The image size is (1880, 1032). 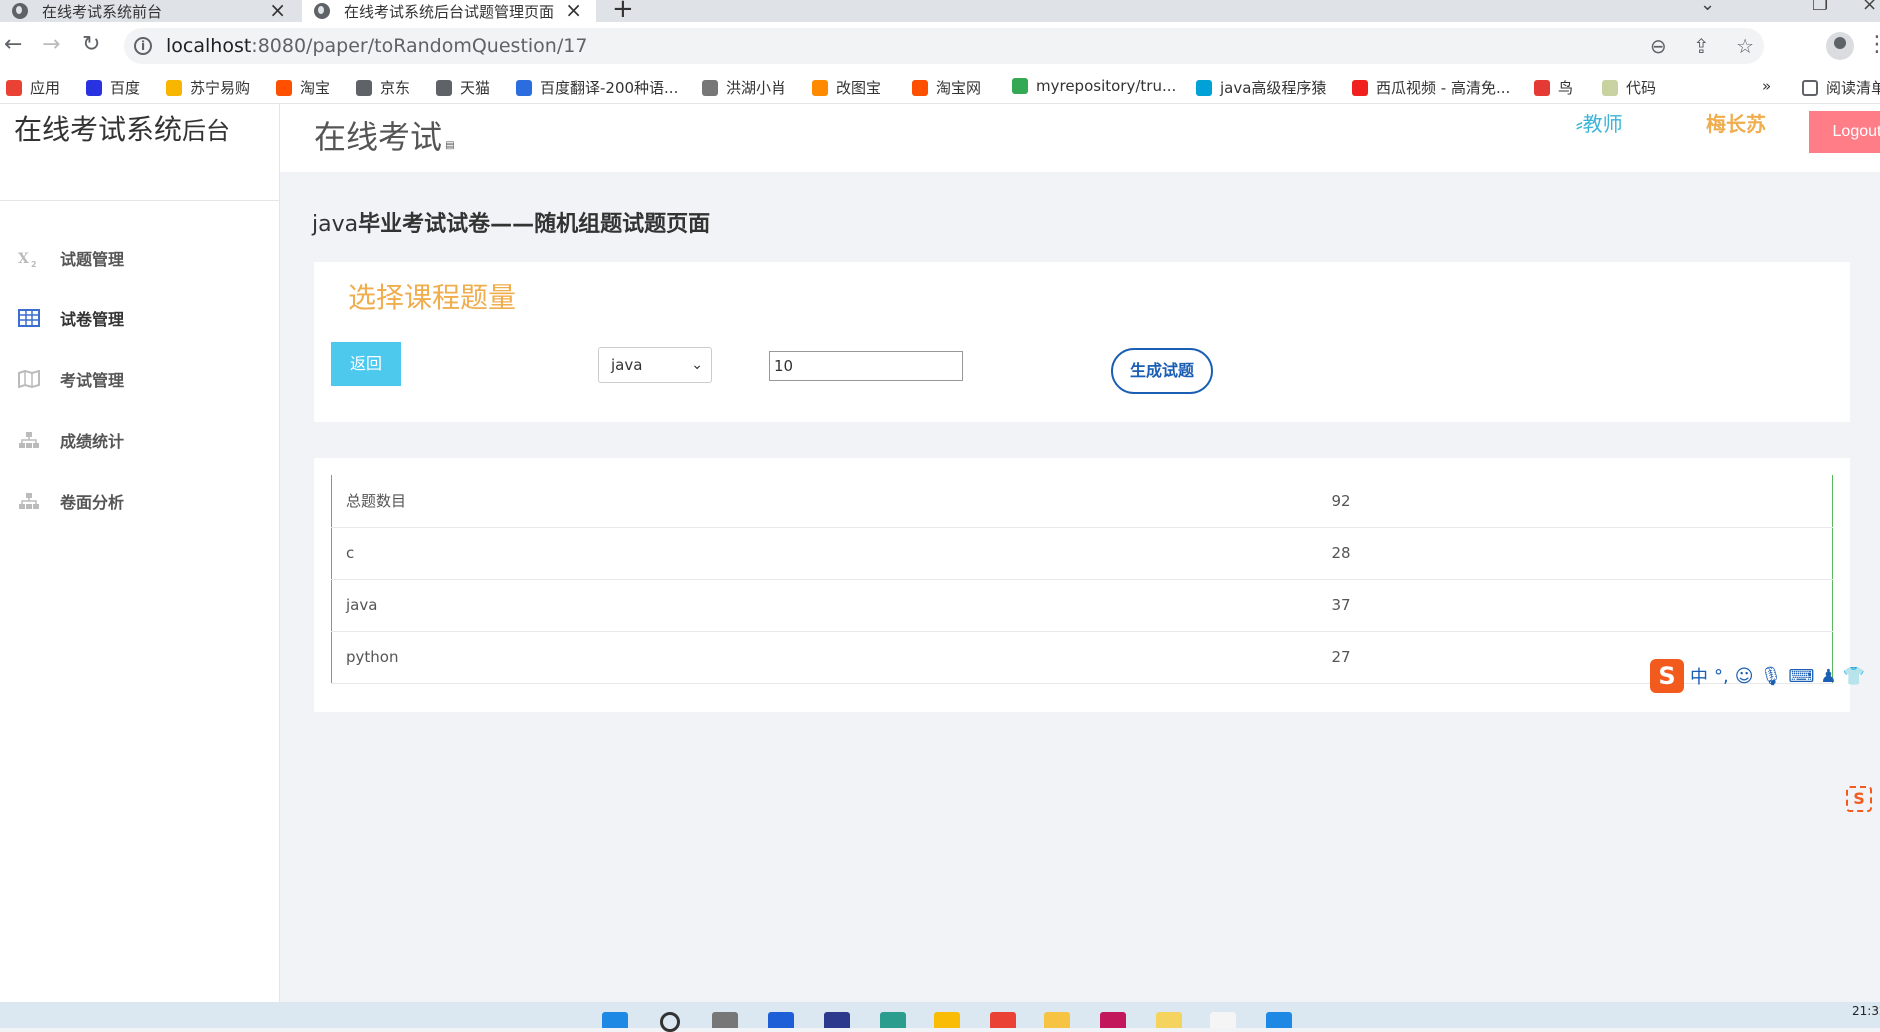 What do you see at coordinates (1658, 46) in the screenshot?
I see `zoom-icon: ⊖` at bounding box center [1658, 46].